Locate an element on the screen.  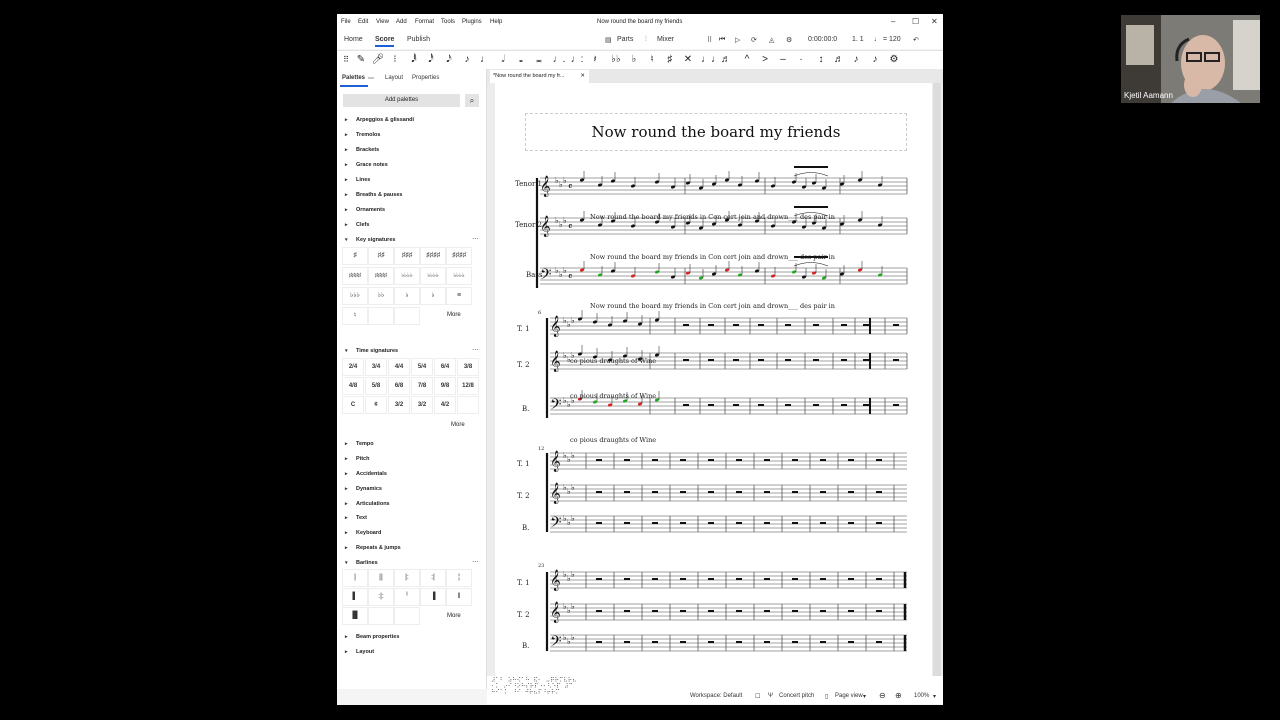
key-signature-cell: ♭♭♭ is located at coordinates (355, 296).